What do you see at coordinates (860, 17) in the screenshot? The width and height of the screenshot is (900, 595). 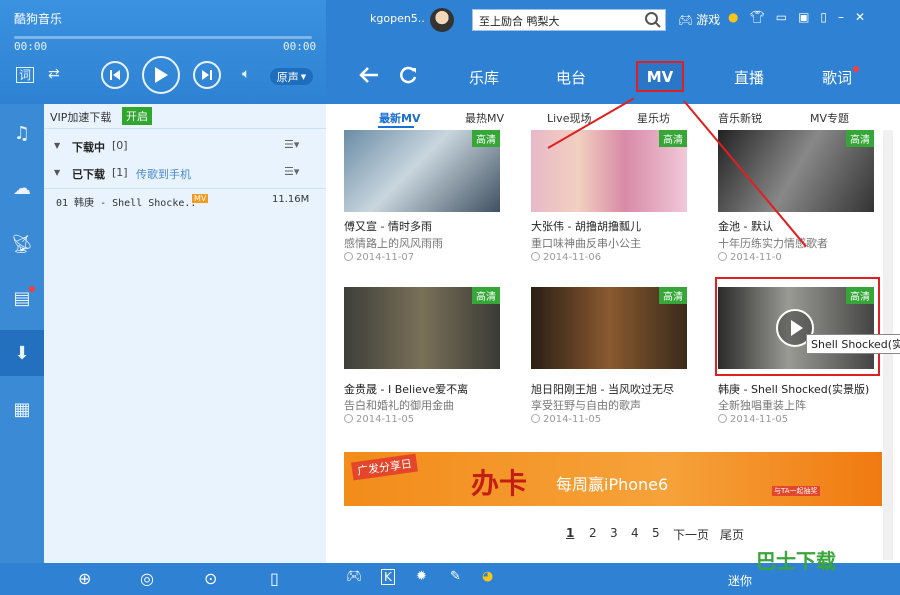 I see `close-icon: ✕` at bounding box center [860, 17].